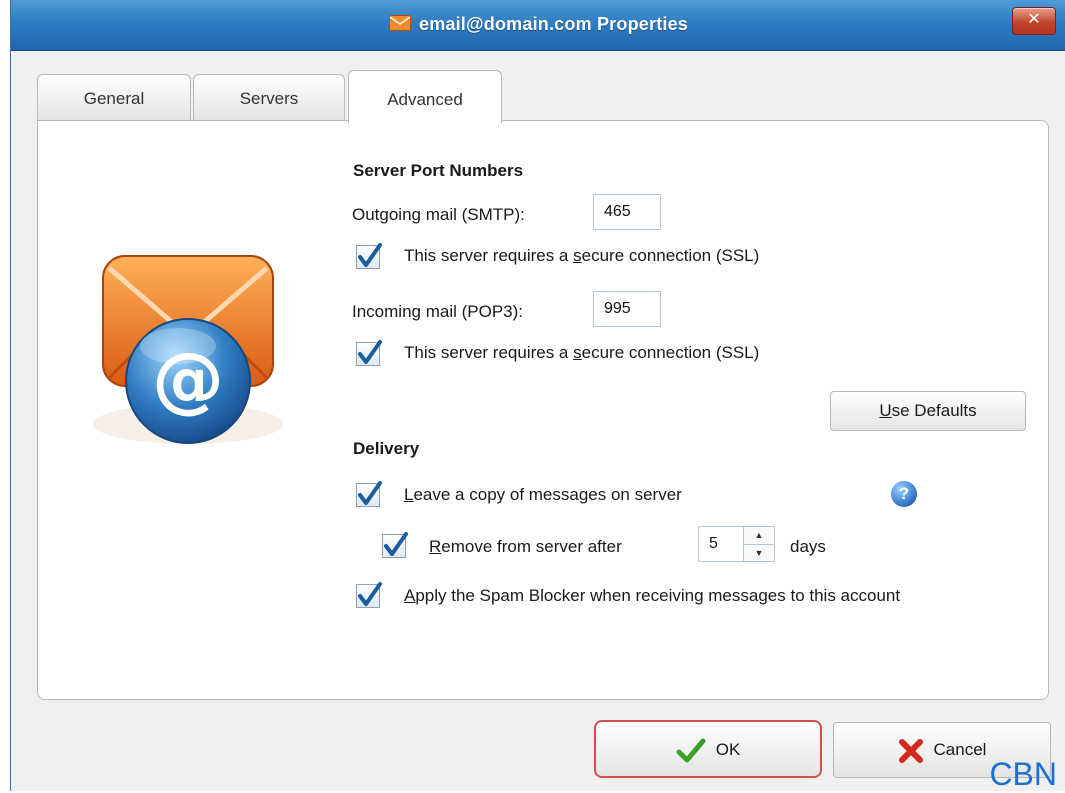  I want to click on outgoing-ssl-text-a: This server requires a, so click(489, 255).